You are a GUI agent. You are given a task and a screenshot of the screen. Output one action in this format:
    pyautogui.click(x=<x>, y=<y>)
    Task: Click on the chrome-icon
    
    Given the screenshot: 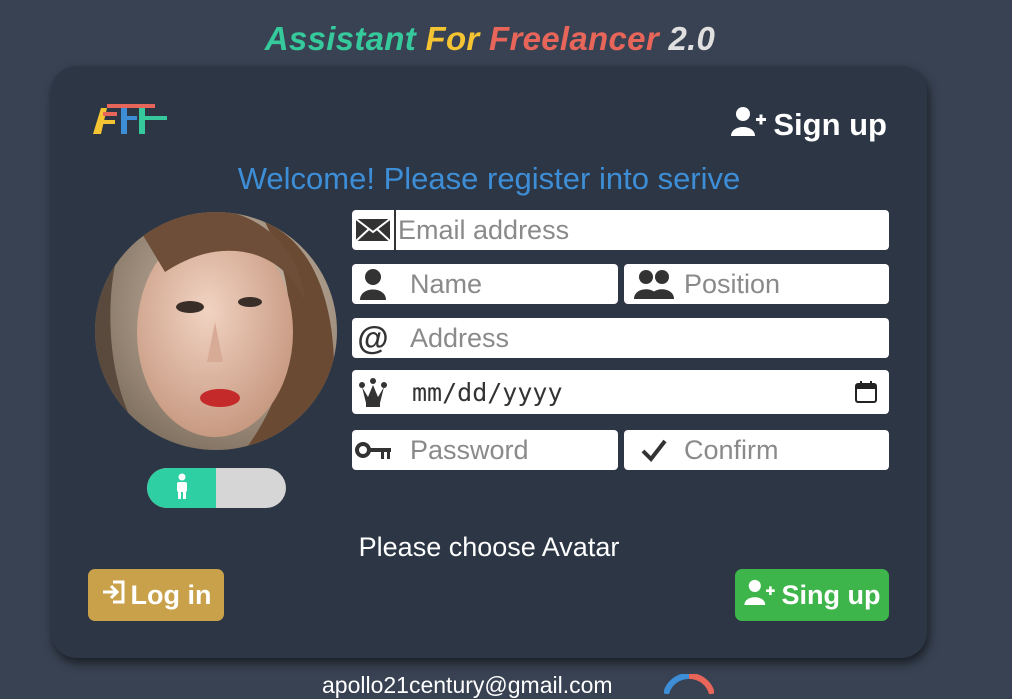 What is the action you would take?
    pyautogui.click(x=689, y=686)
    